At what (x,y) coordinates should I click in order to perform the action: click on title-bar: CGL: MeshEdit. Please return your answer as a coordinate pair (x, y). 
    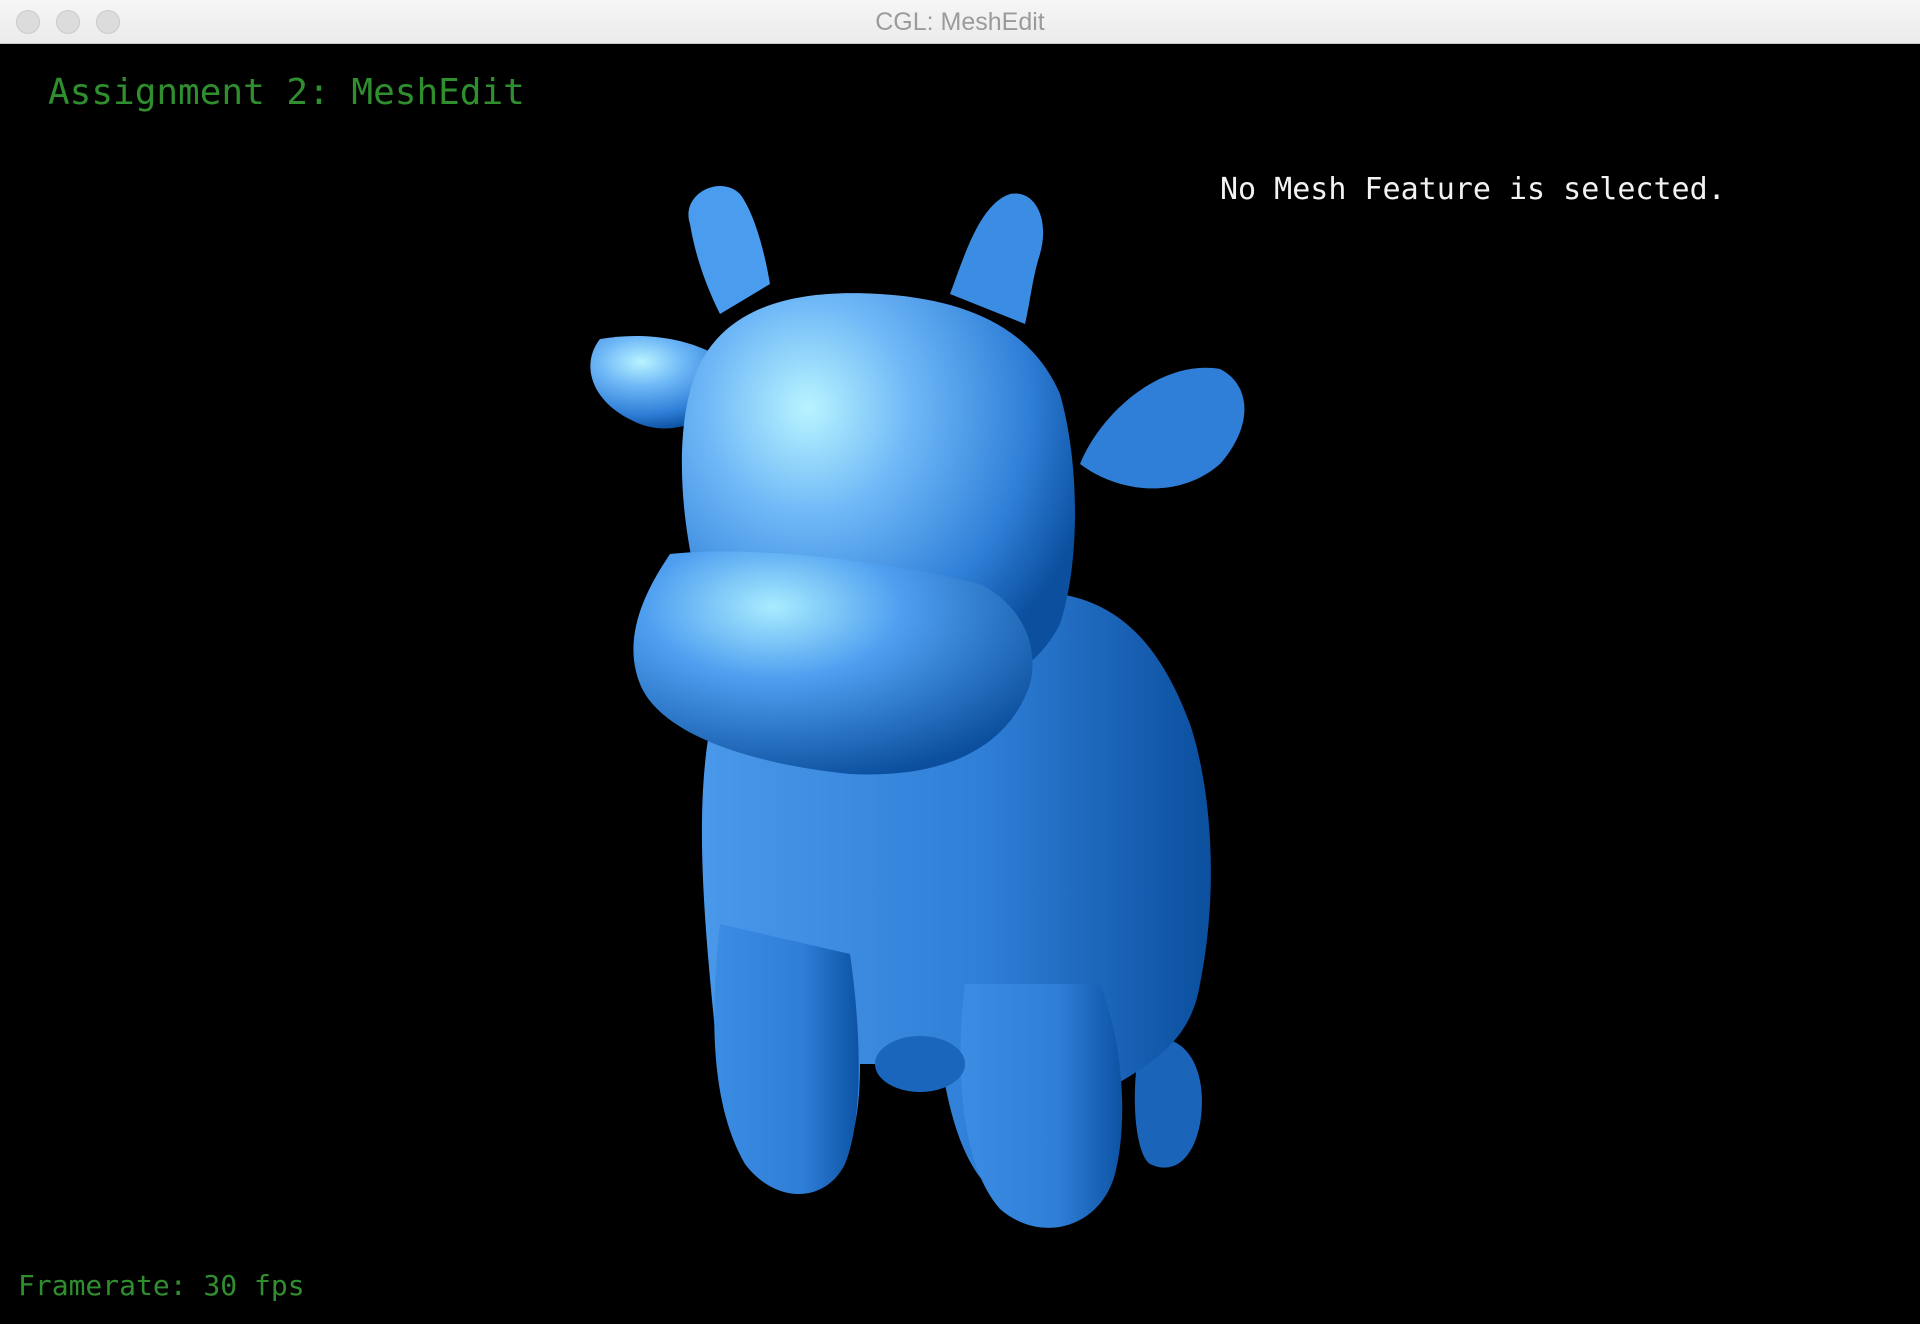
    Looking at the image, I should click on (960, 22).